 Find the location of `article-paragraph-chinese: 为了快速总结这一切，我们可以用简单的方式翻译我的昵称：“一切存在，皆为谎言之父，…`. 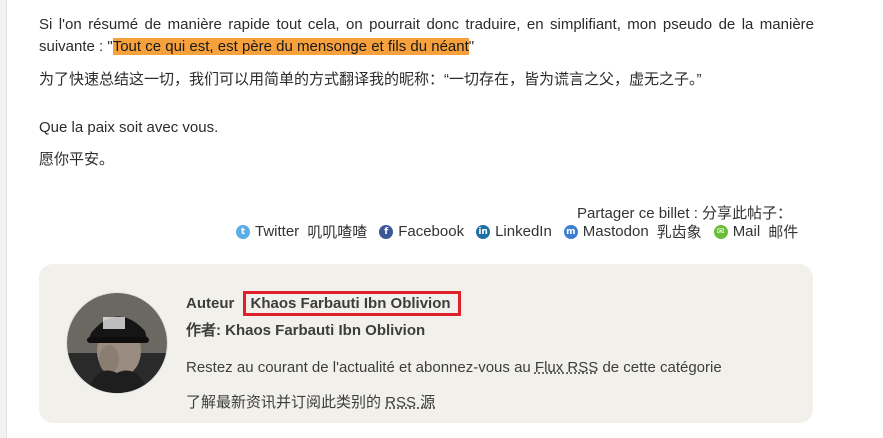

article-paragraph-chinese: 为了快速总结这一切，我们可以用简单的方式翻译我的昵称：“一切存在，皆为谎言之父，… is located at coordinates (370, 79).